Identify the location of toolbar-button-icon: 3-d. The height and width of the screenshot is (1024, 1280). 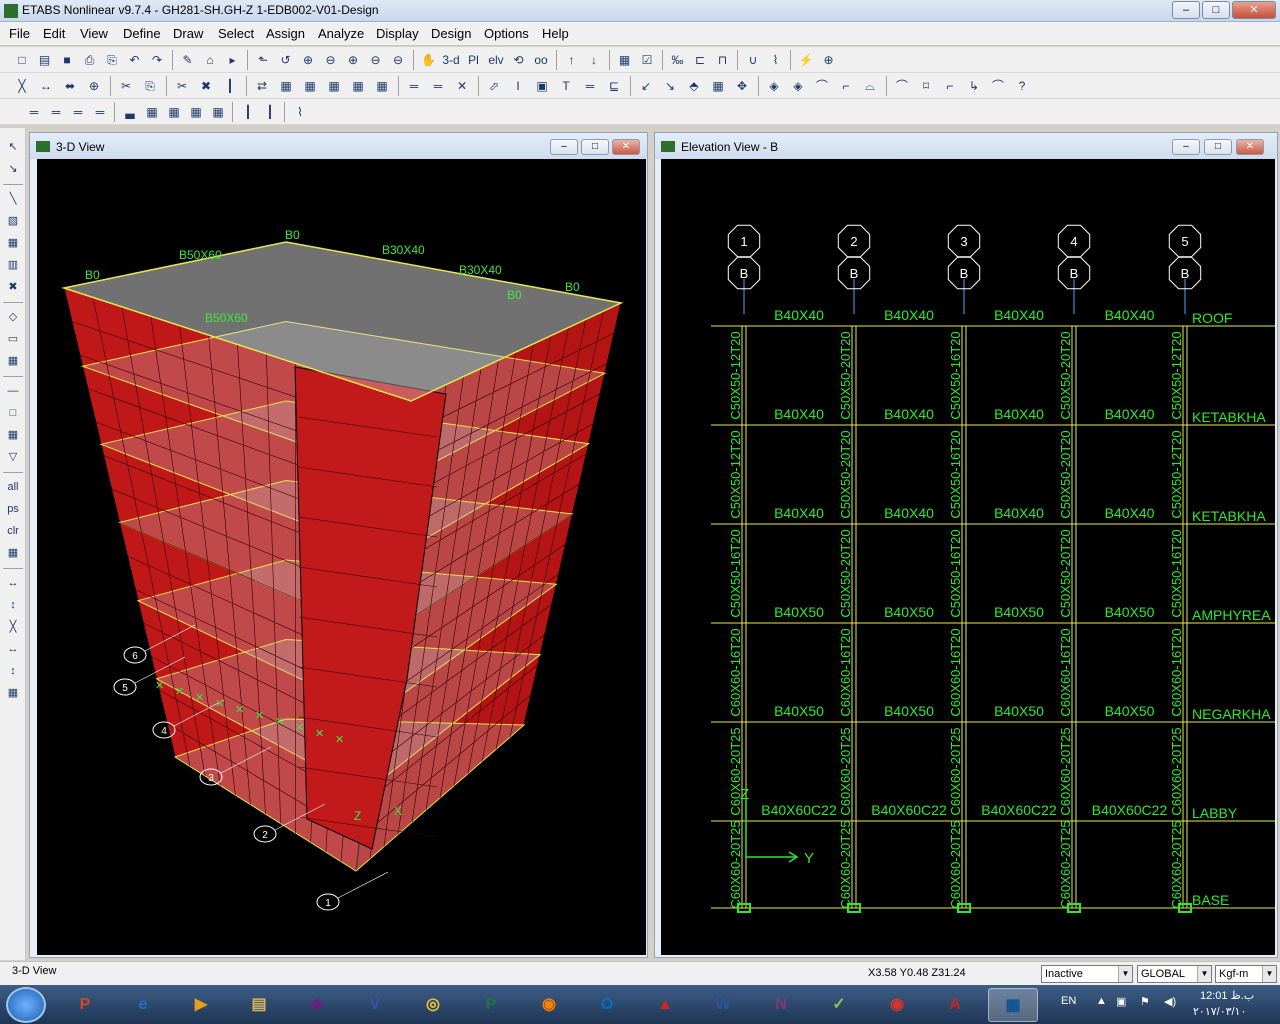
(451, 60).